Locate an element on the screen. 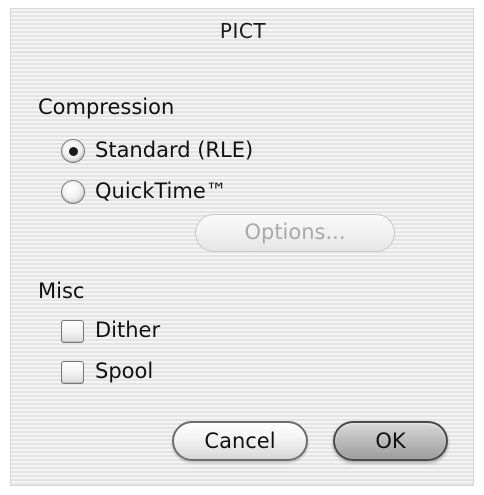  quicktime-label: QuickTime™ is located at coordinates (161, 191).